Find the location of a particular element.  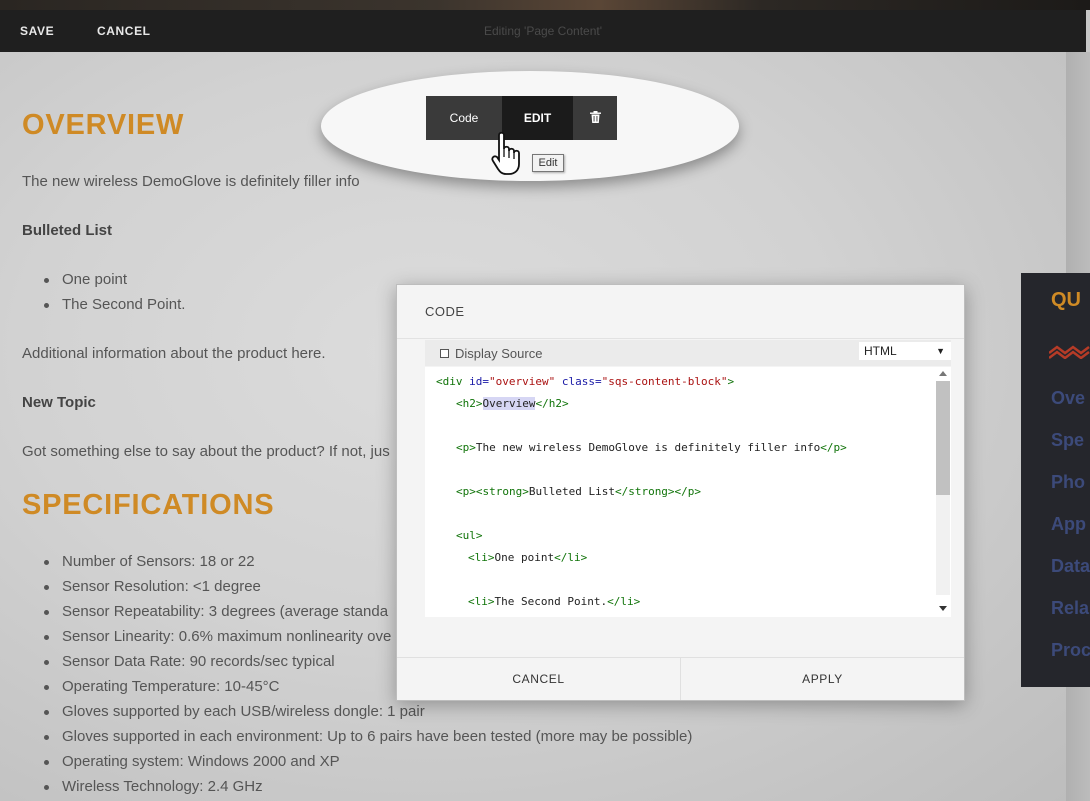

header-photo-strip is located at coordinates (545, 5).